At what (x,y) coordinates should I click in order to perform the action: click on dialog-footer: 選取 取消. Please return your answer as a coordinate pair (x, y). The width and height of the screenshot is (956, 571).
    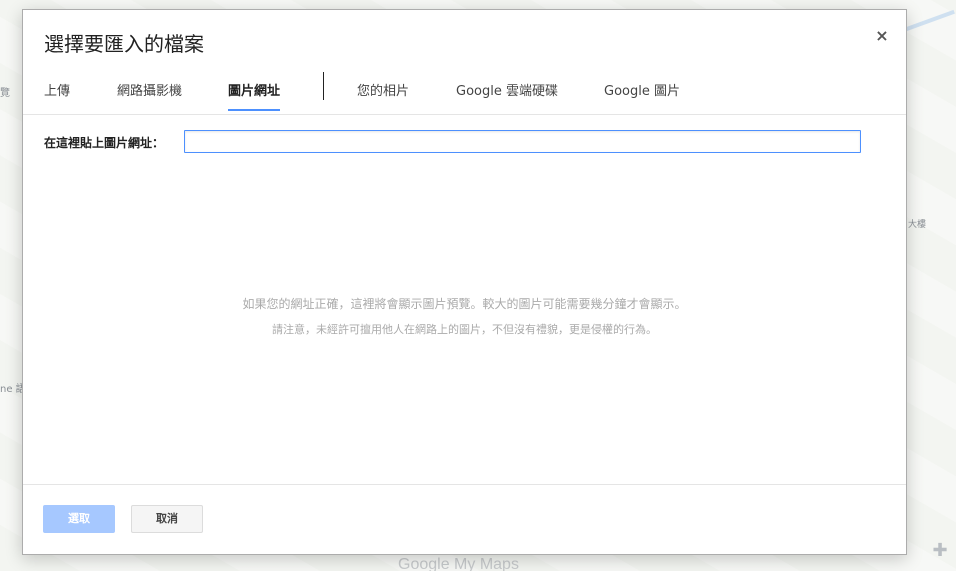
    Looking at the image, I should click on (464, 519).